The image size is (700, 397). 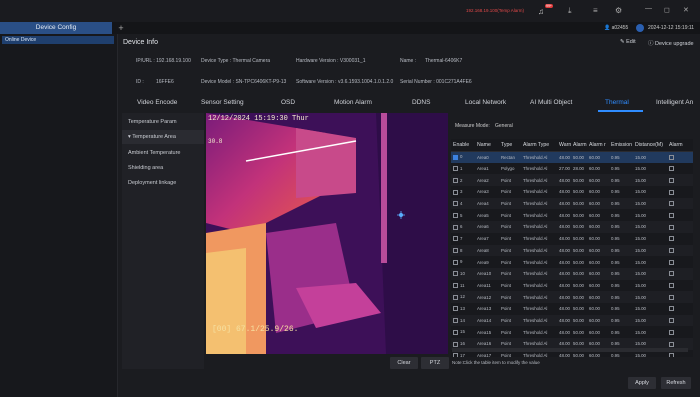 I want to click on enable-cell: 13, so click(x=463, y=309).